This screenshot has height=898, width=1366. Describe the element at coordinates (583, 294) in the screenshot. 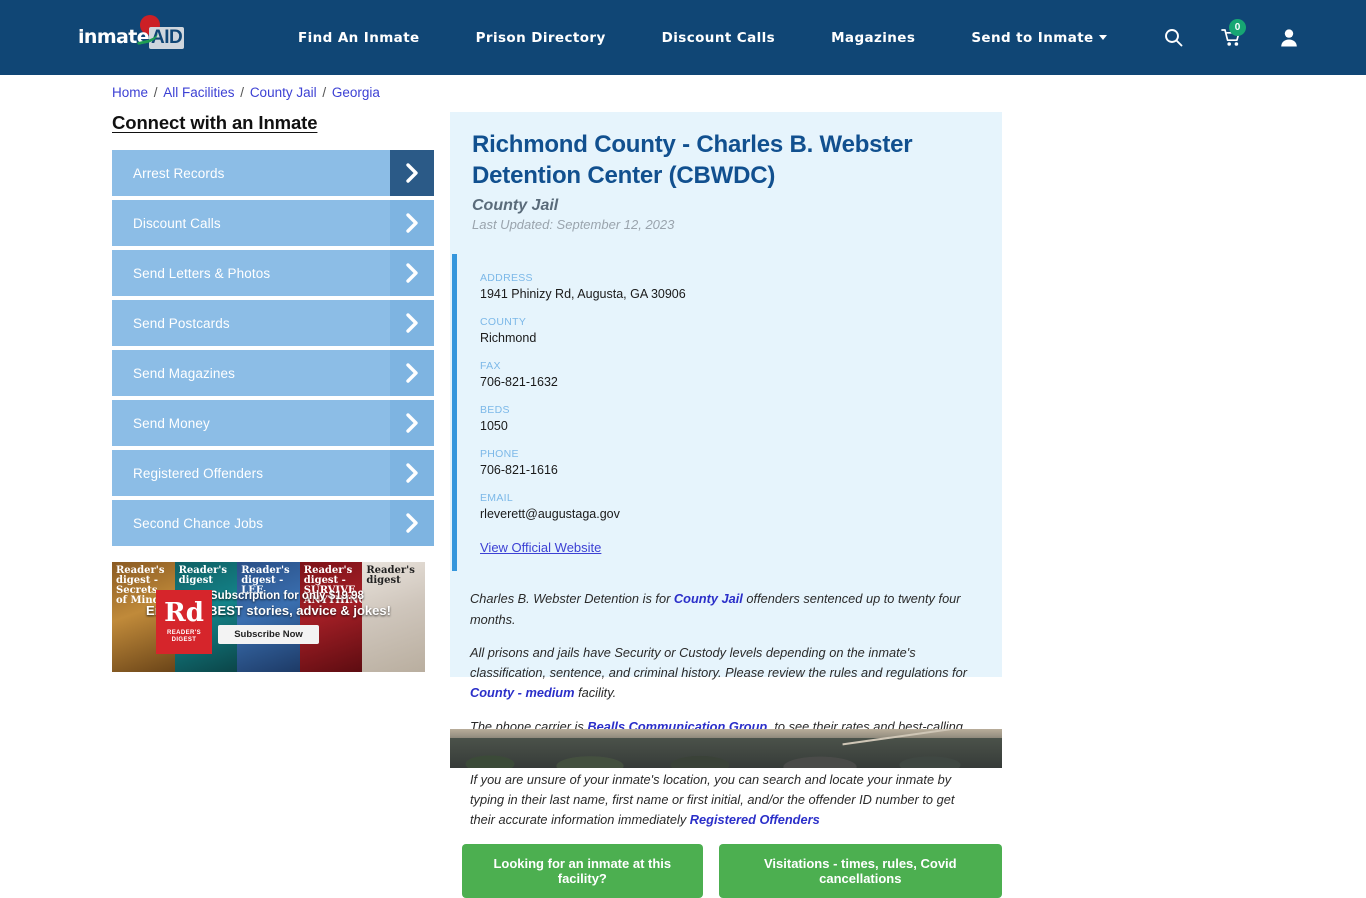

I see `info-value: 1941 Phinizy Rd, Augusta, GA 30906` at that location.